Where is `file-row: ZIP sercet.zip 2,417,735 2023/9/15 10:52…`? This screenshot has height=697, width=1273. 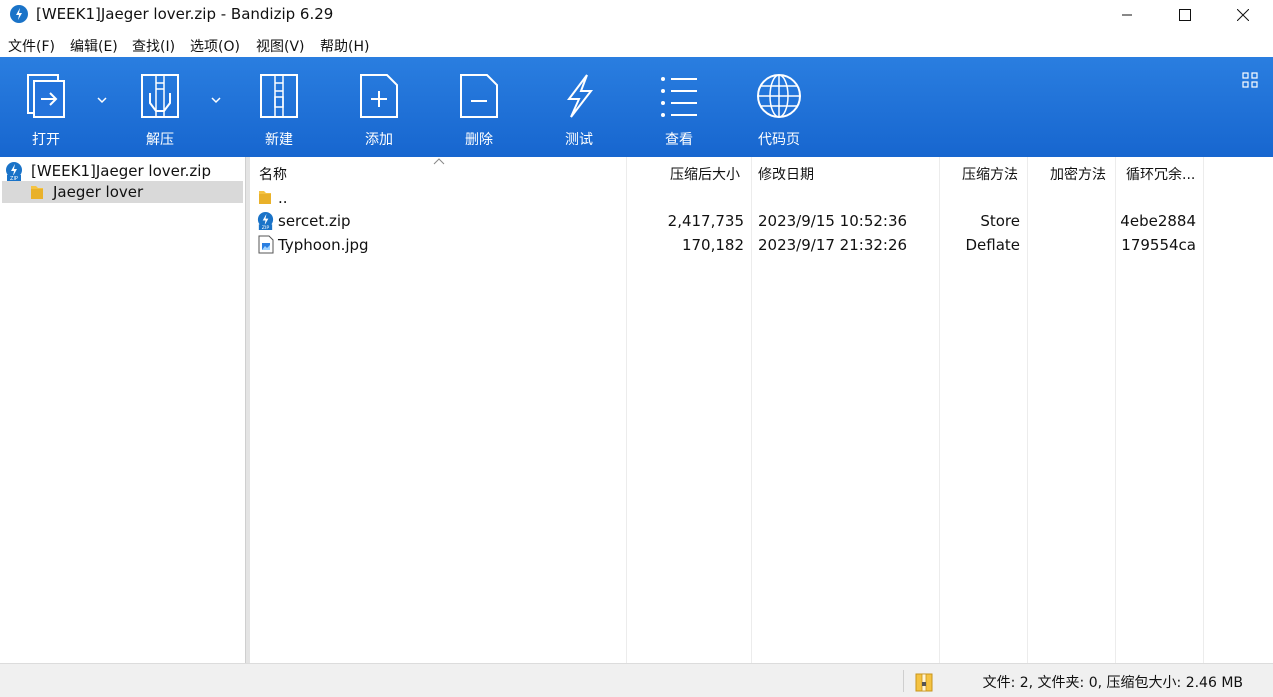
file-row: ZIP sercet.zip 2,417,735 2023/9/15 10:52… is located at coordinates (761, 221).